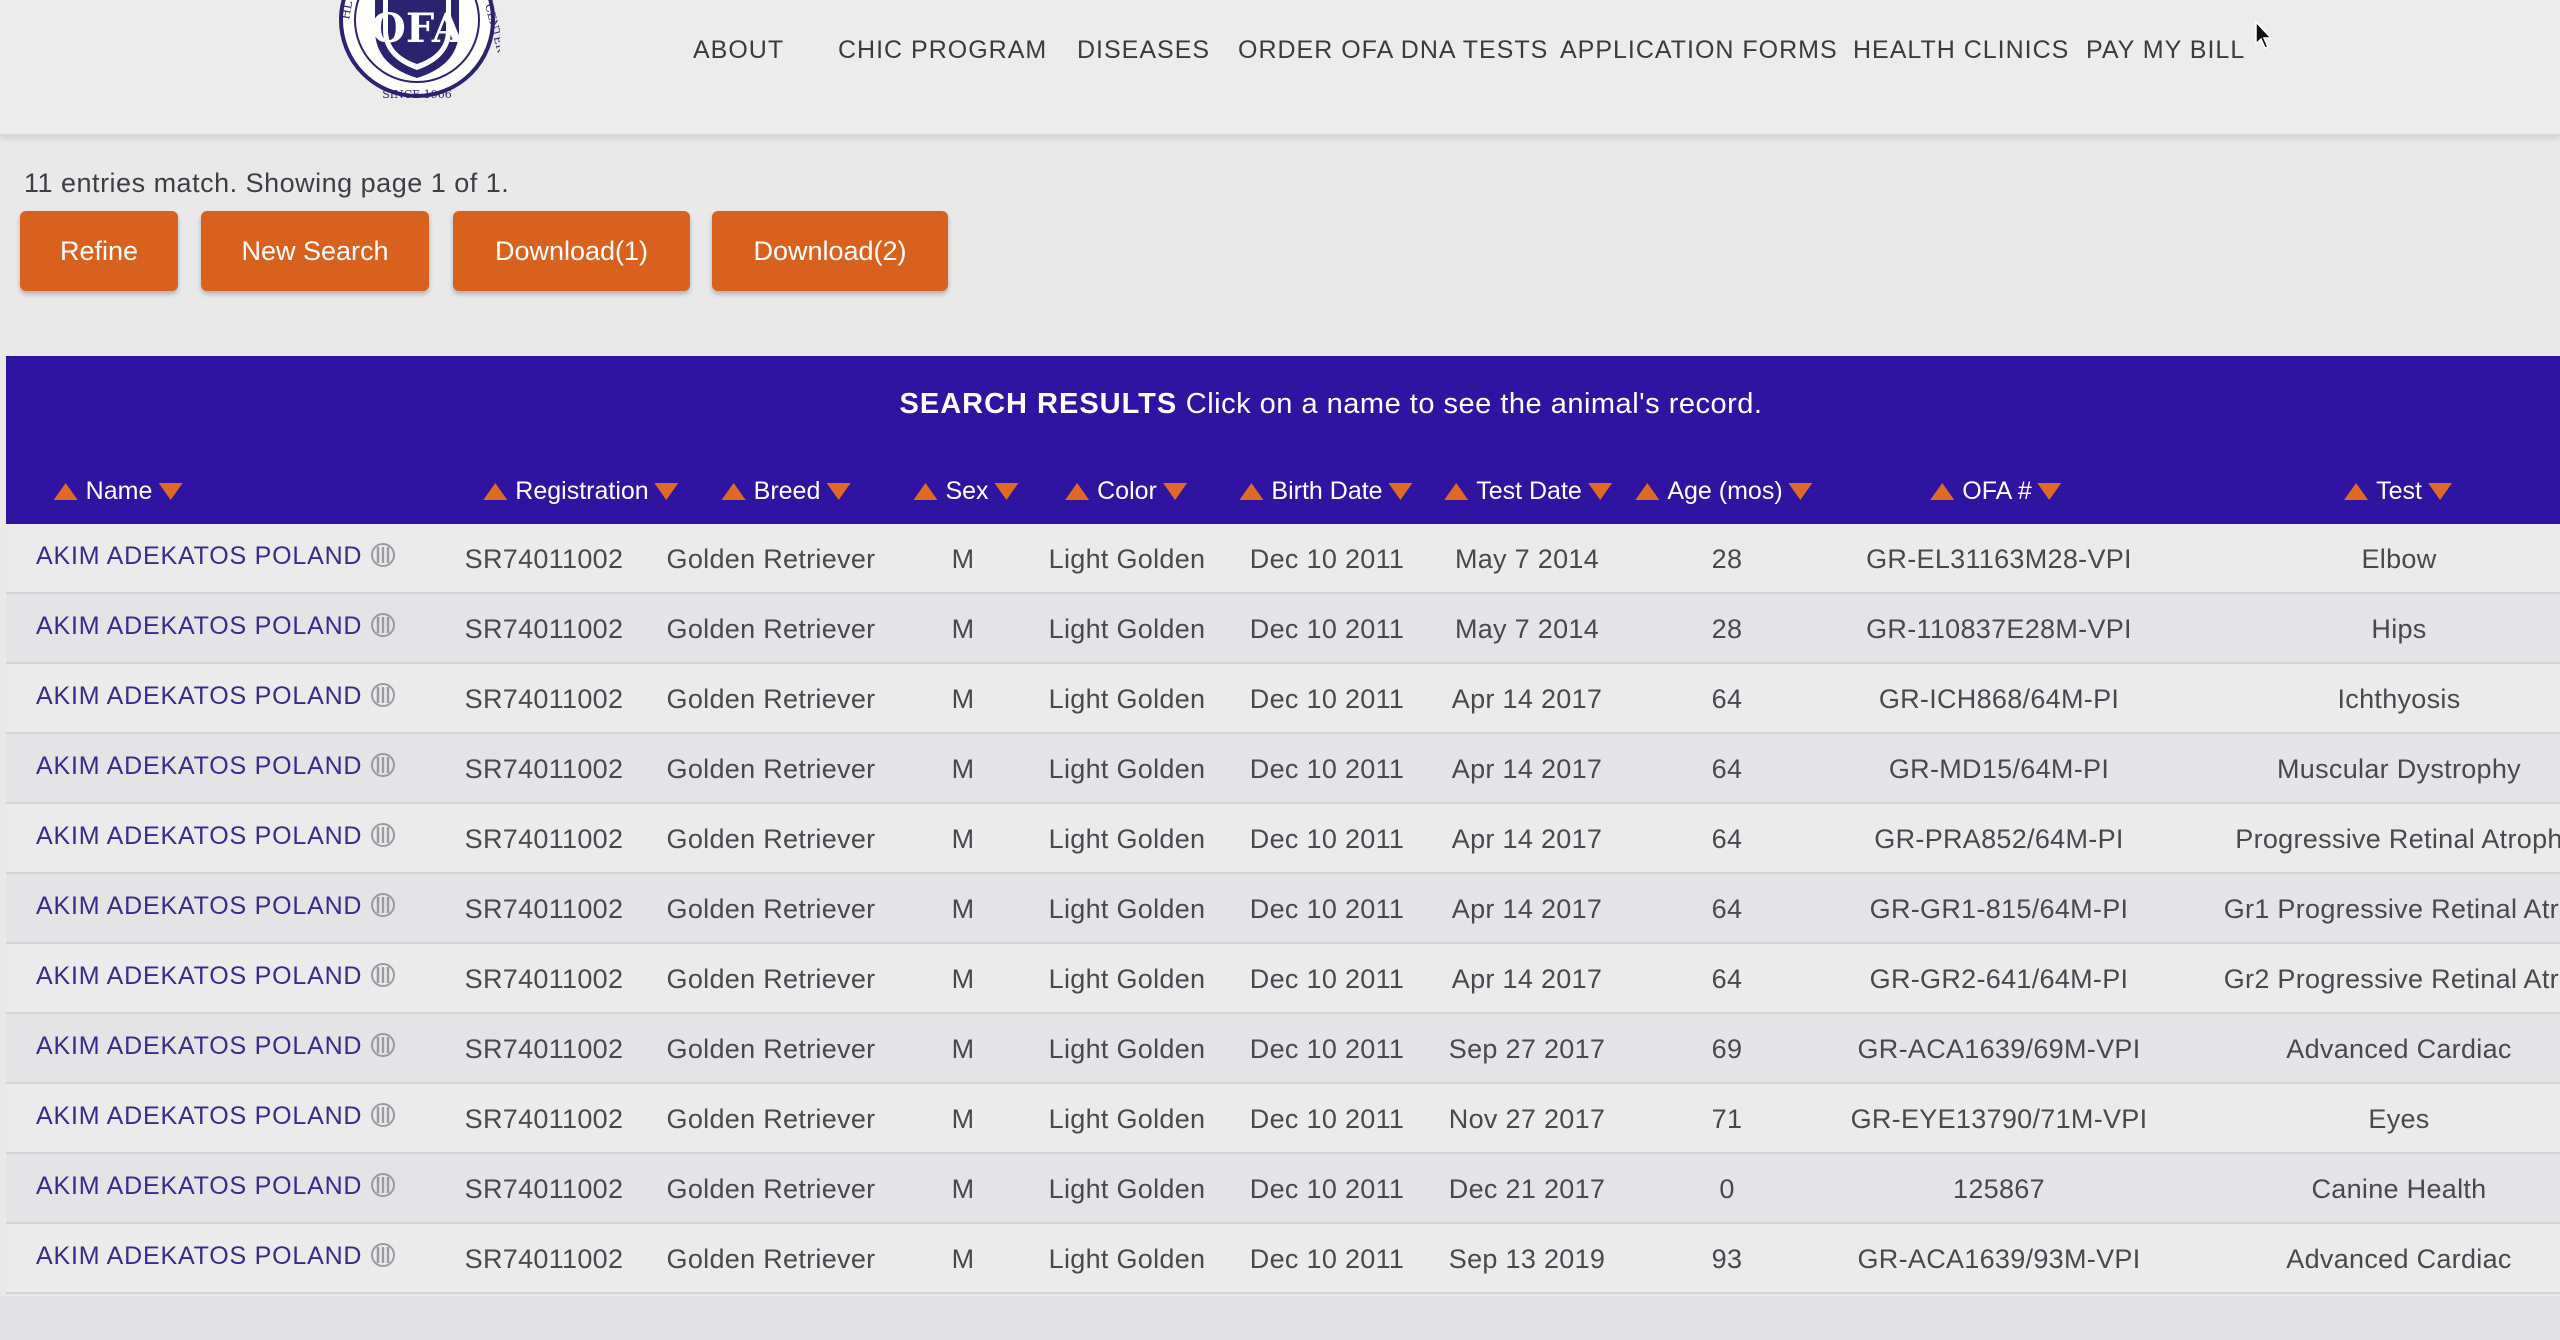 Image resolution: width=2560 pixels, height=1340 pixels. What do you see at coordinates (1126, 491) in the screenshot?
I see `column-header-color: Color` at bounding box center [1126, 491].